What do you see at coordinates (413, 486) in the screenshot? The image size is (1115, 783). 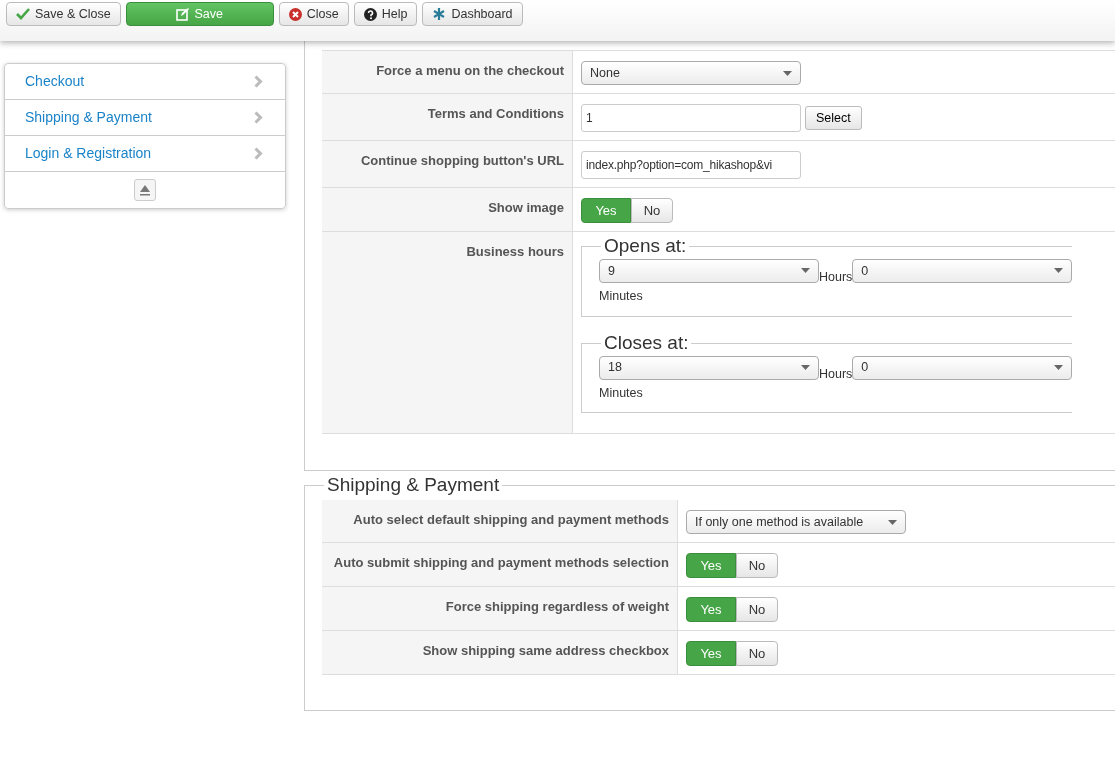 I see `section-title: Shipping & Payment` at bounding box center [413, 486].